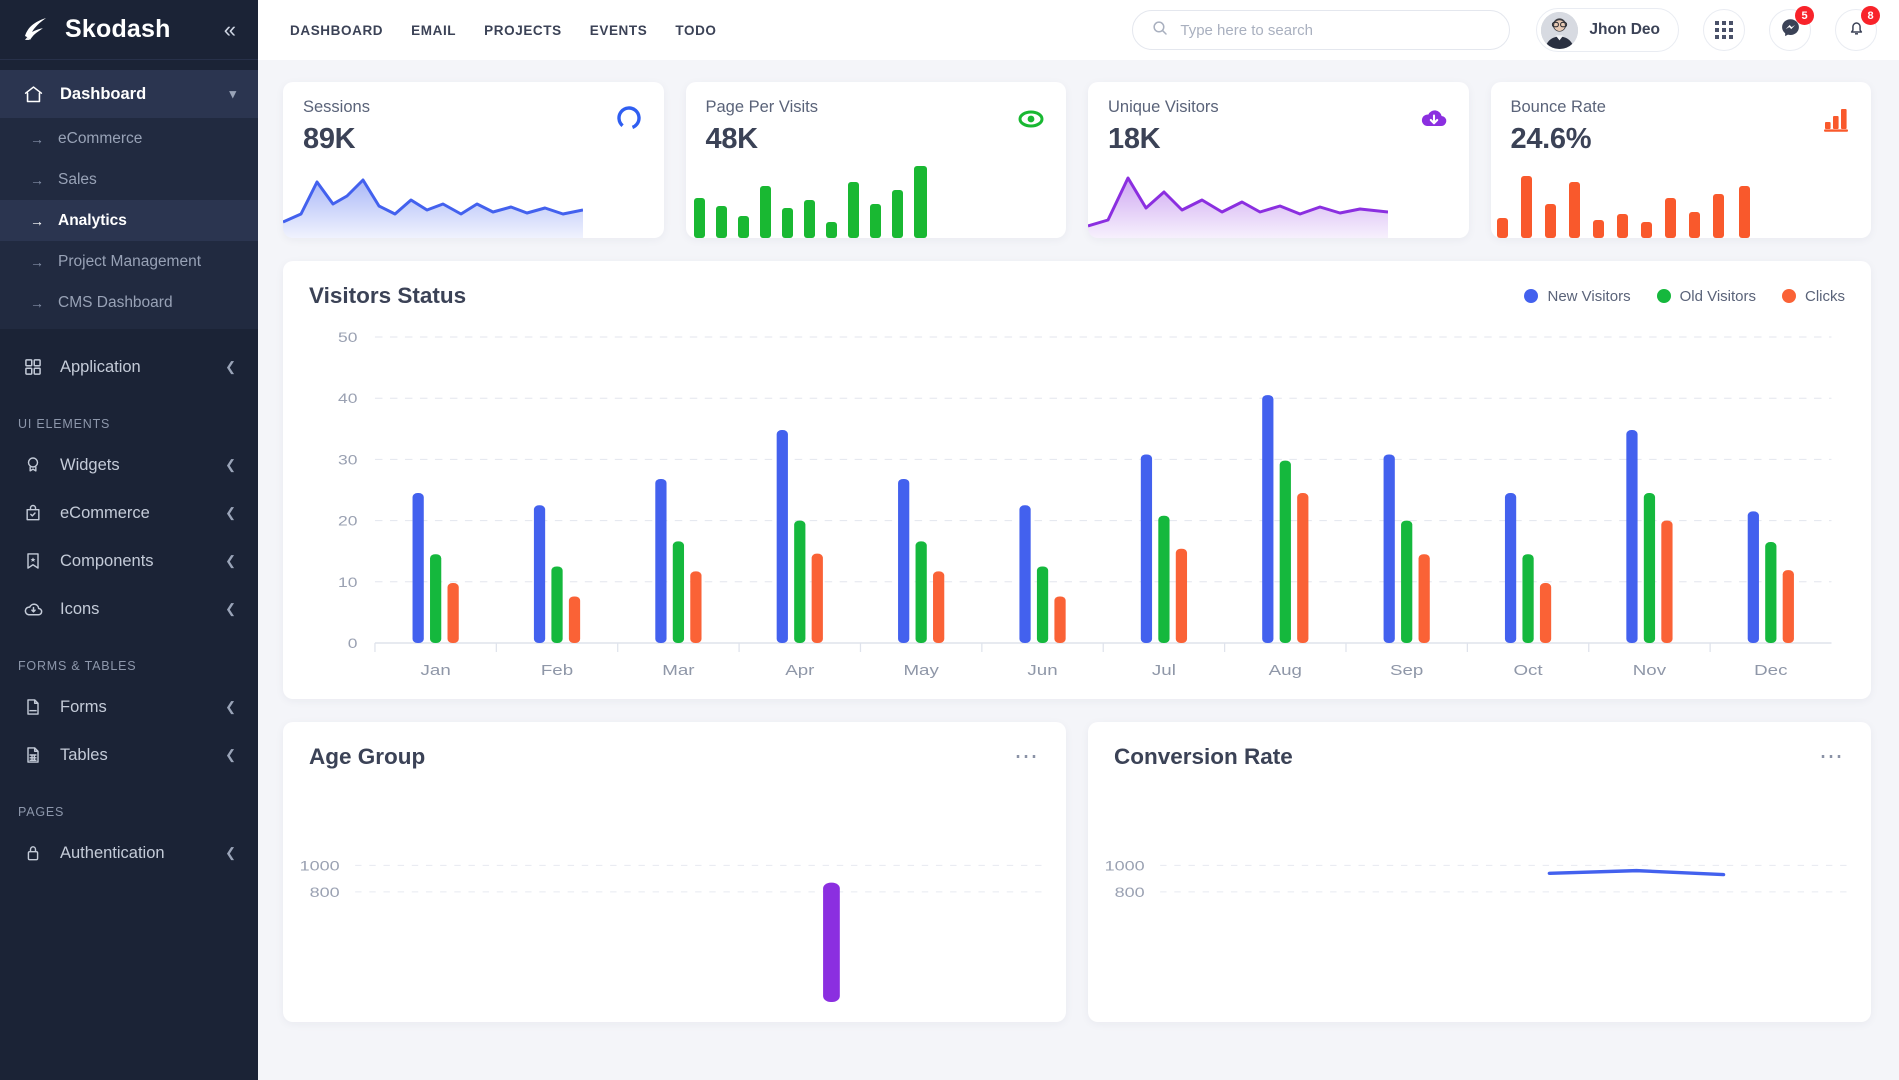 This screenshot has height=1080, width=1899. What do you see at coordinates (129, 755) in the screenshot?
I see `sidebar-item-tables: Tables ❮` at bounding box center [129, 755].